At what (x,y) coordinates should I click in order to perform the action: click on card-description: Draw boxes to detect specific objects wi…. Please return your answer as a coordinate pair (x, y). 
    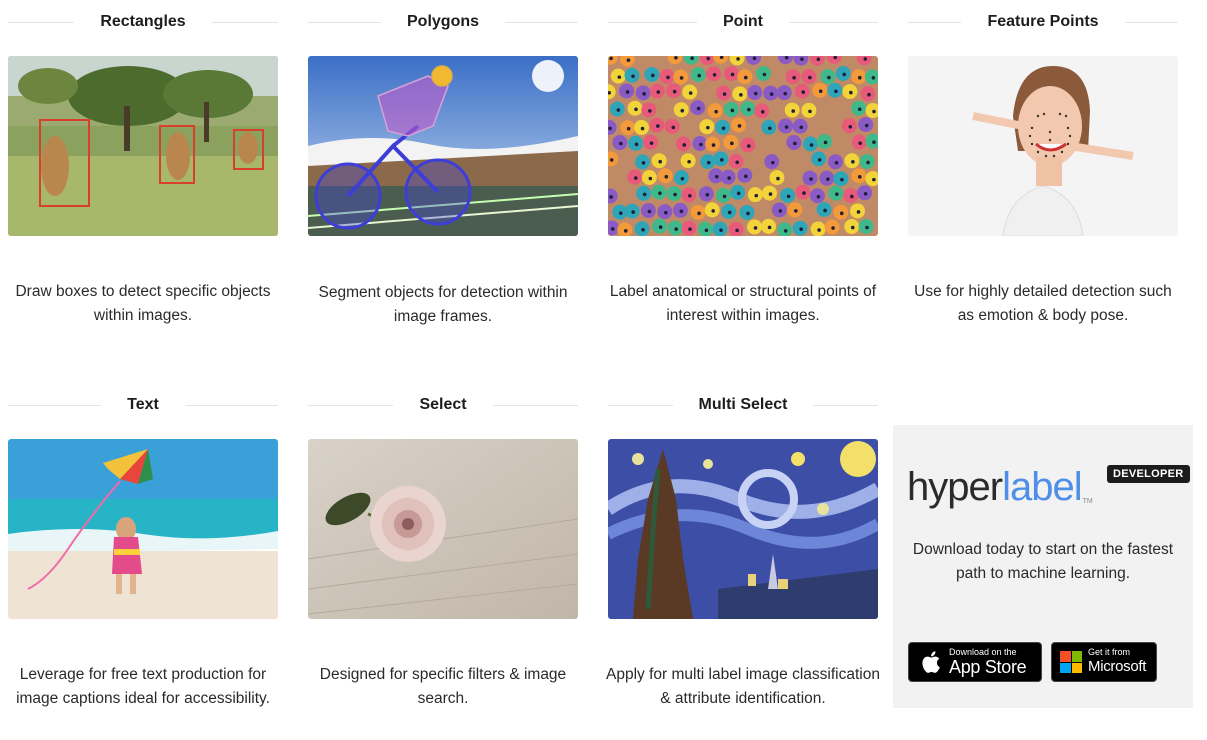
    Looking at the image, I should click on (143, 303).